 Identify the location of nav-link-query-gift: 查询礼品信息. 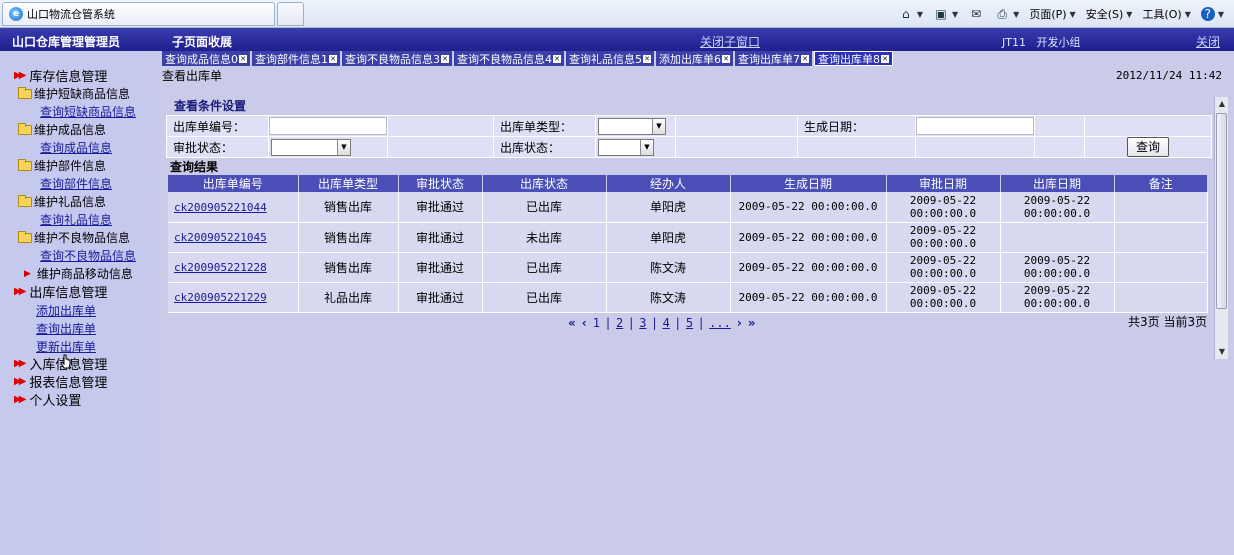
(76, 219).